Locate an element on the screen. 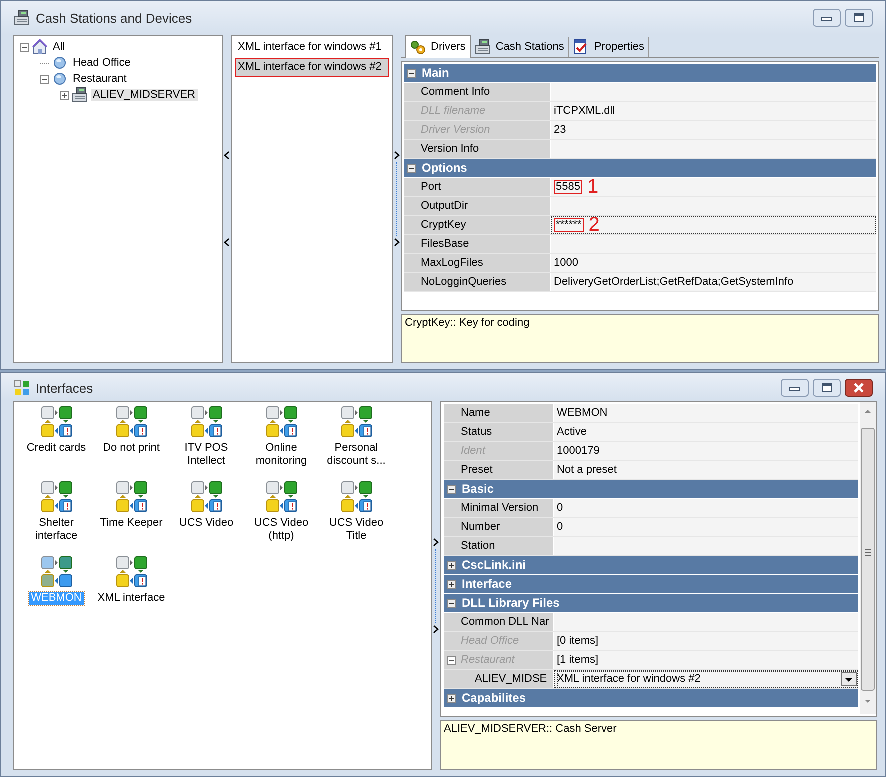 This screenshot has width=886, height=777. section-header: DLL Library Files is located at coordinates (651, 603).